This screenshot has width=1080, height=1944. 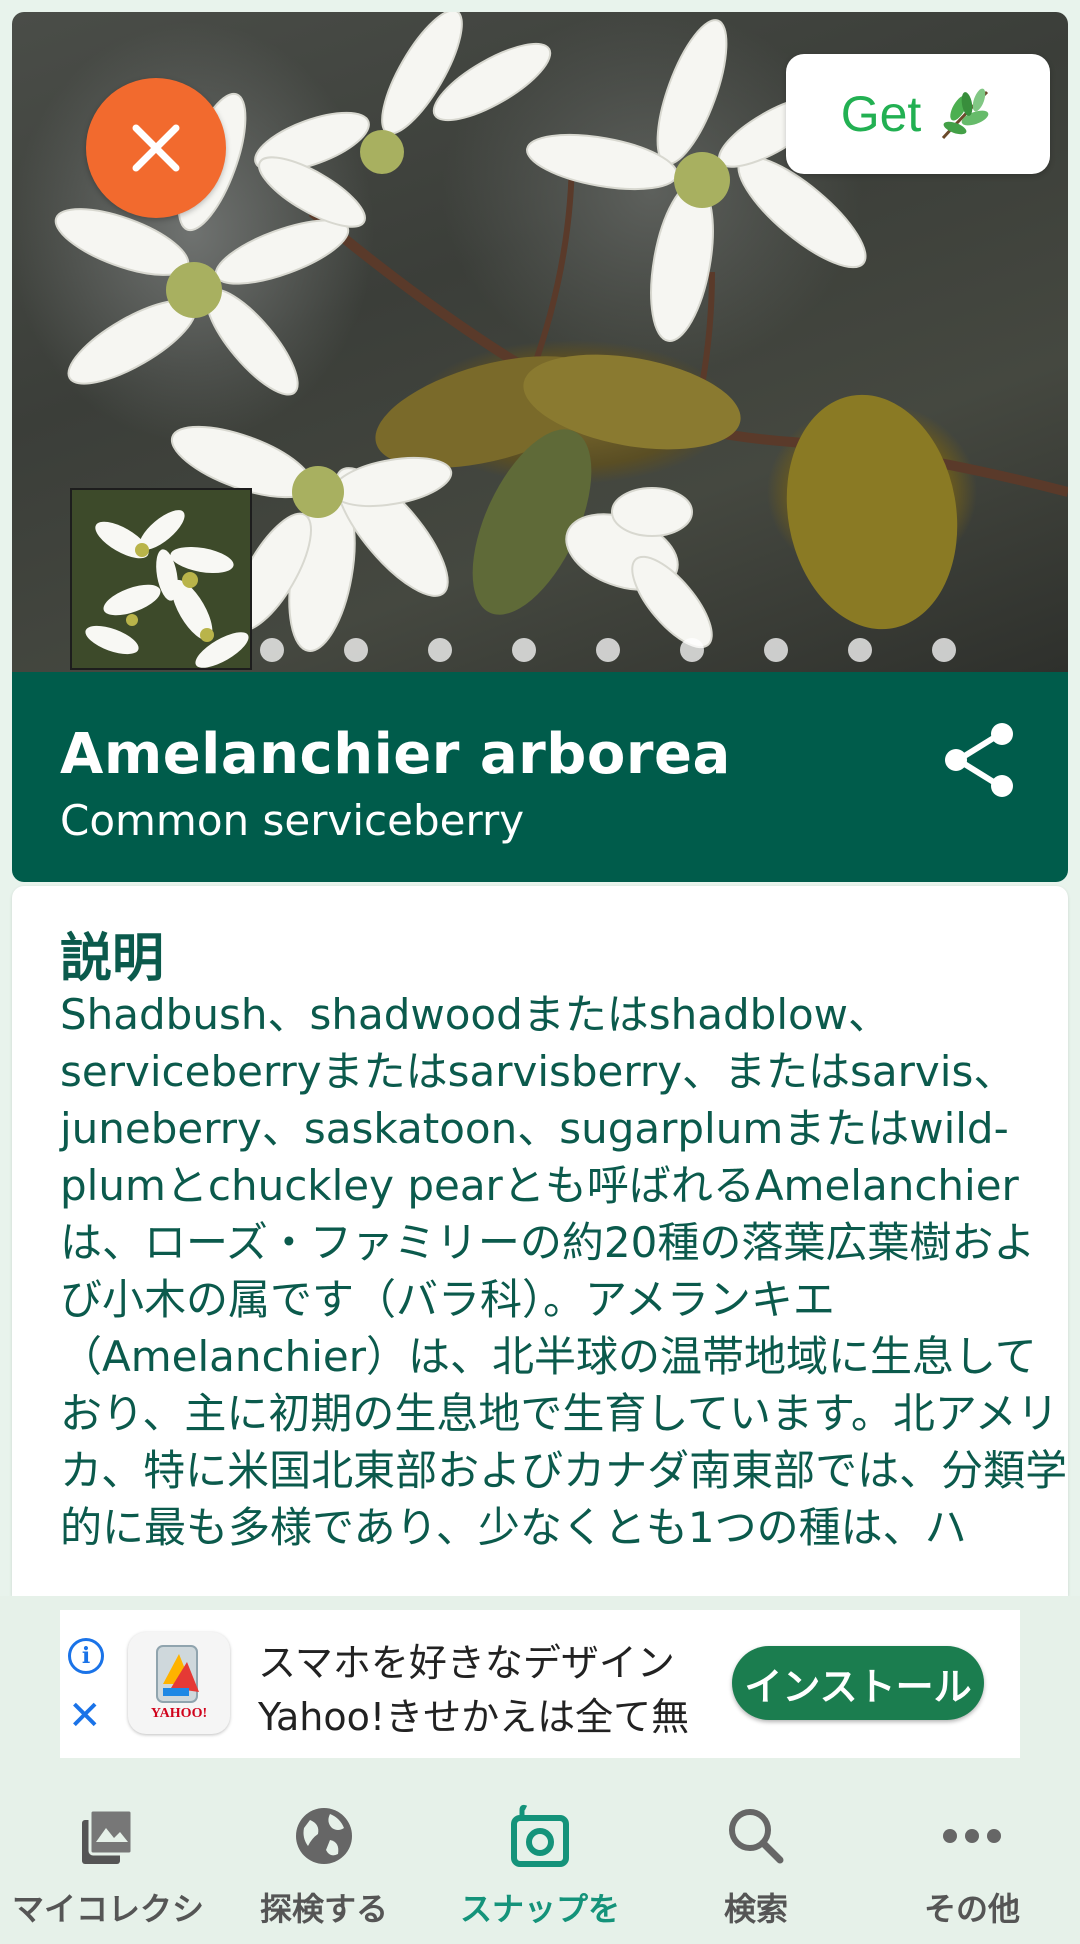 What do you see at coordinates (323, 1909) in the screenshot?
I see `nav-label: 探検する` at bounding box center [323, 1909].